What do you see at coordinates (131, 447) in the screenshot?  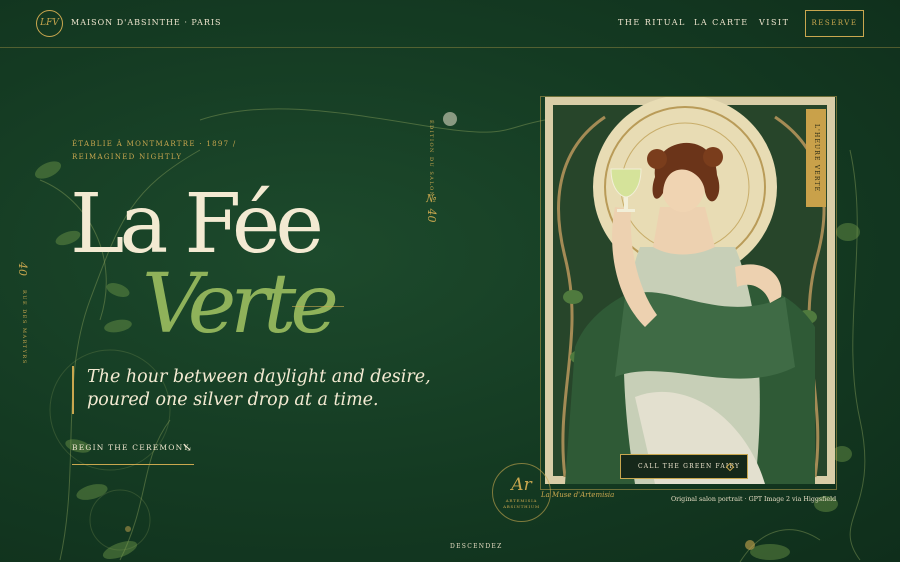 I see `cta-label: BEGIN THE CEREMONY` at bounding box center [131, 447].